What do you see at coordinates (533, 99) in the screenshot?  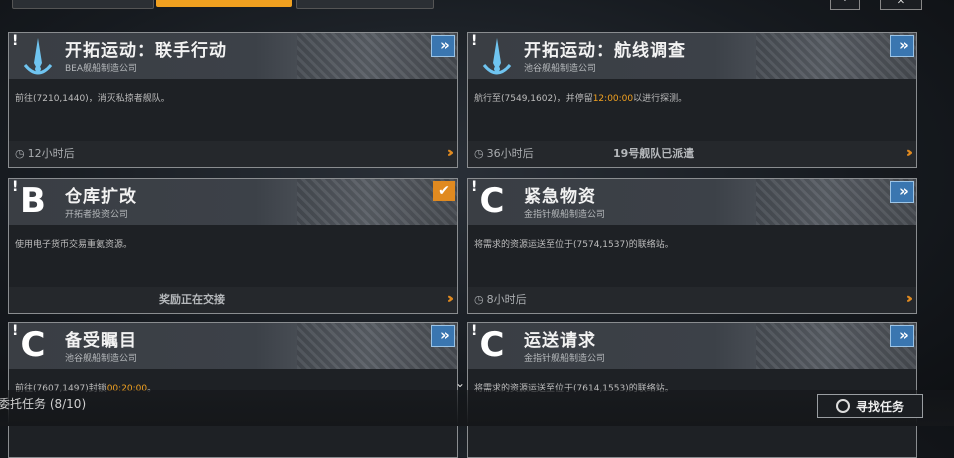 I see `desc-text: 航行至(7549,1602)，并停留` at bounding box center [533, 99].